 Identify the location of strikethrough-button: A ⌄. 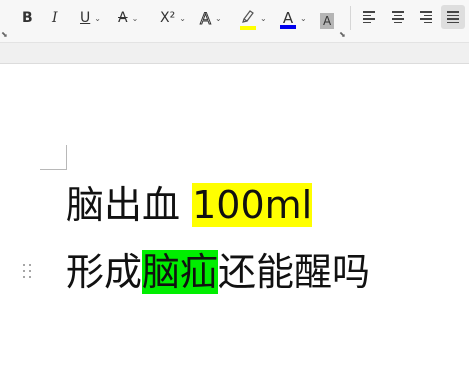
(128, 18).